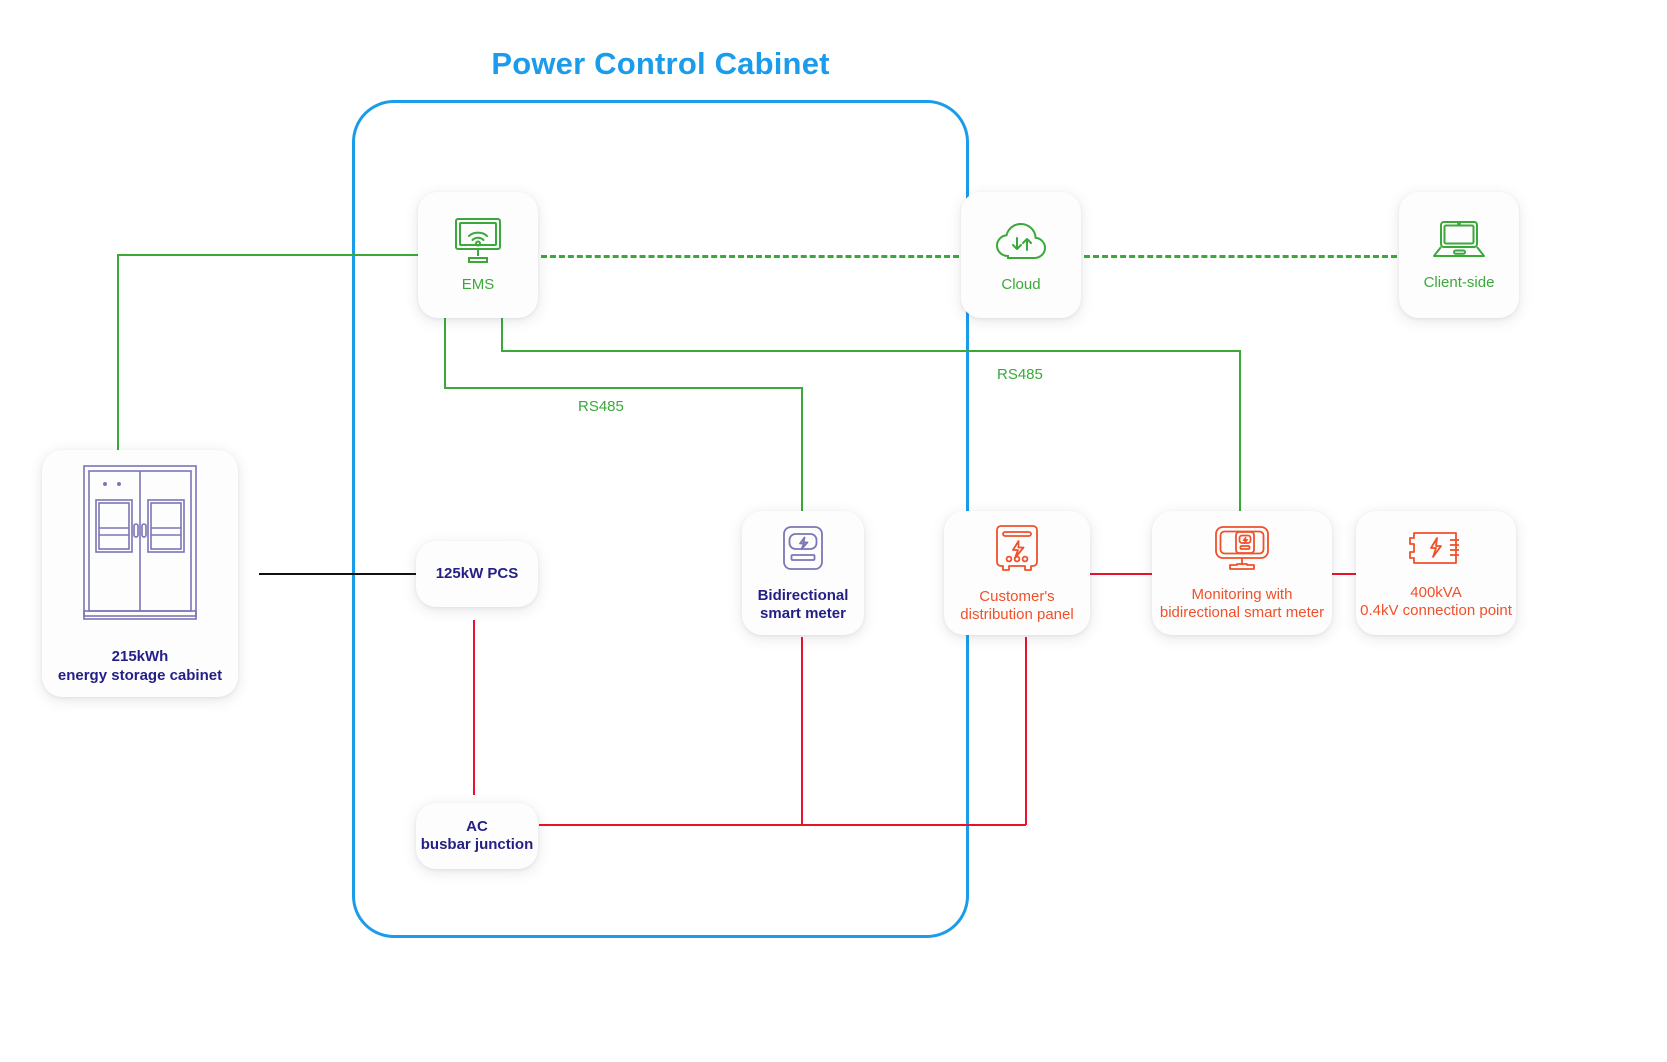 Image resolution: width=1667 pixels, height=1062 pixels. What do you see at coordinates (1017, 551) in the screenshot?
I see `distribution-panel-icon` at bounding box center [1017, 551].